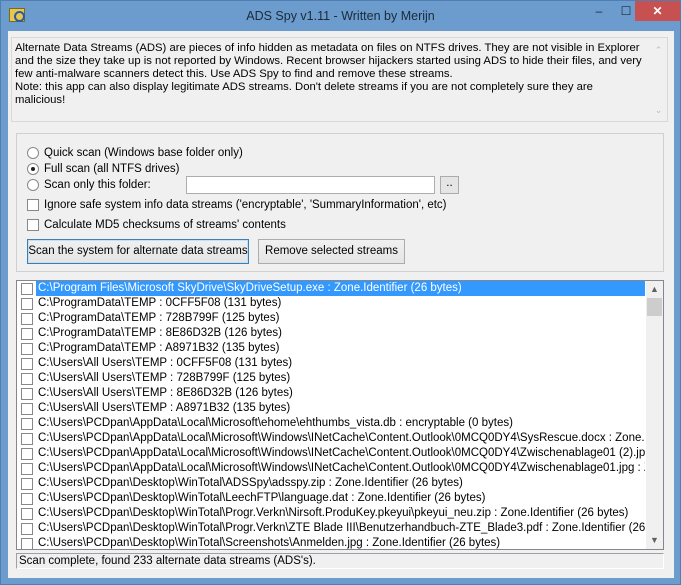 This screenshot has width=681, height=585. I want to click on scroll-thumb, so click(654, 307).